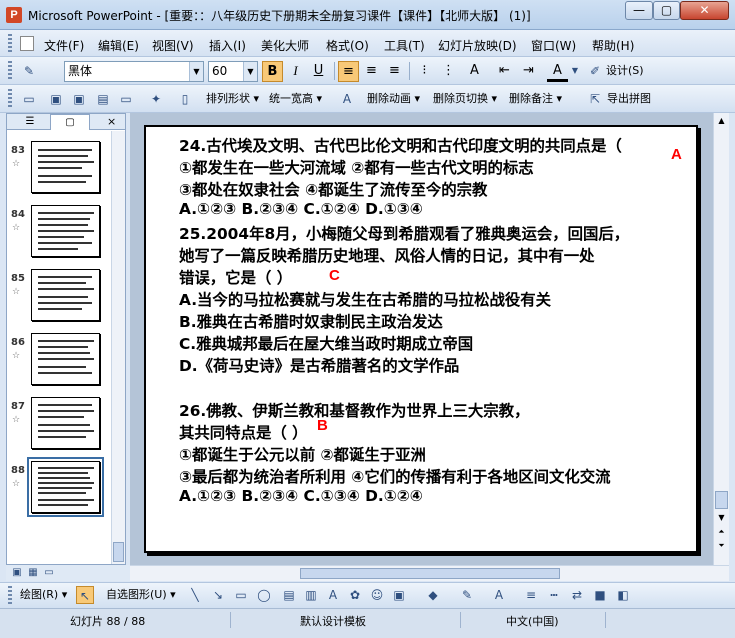  What do you see at coordinates (319, 365) in the screenshot?
I see `slide-text-line: D.《荷马史诗》是古希腊著名的文学作品` at bounding box center [319, 365].